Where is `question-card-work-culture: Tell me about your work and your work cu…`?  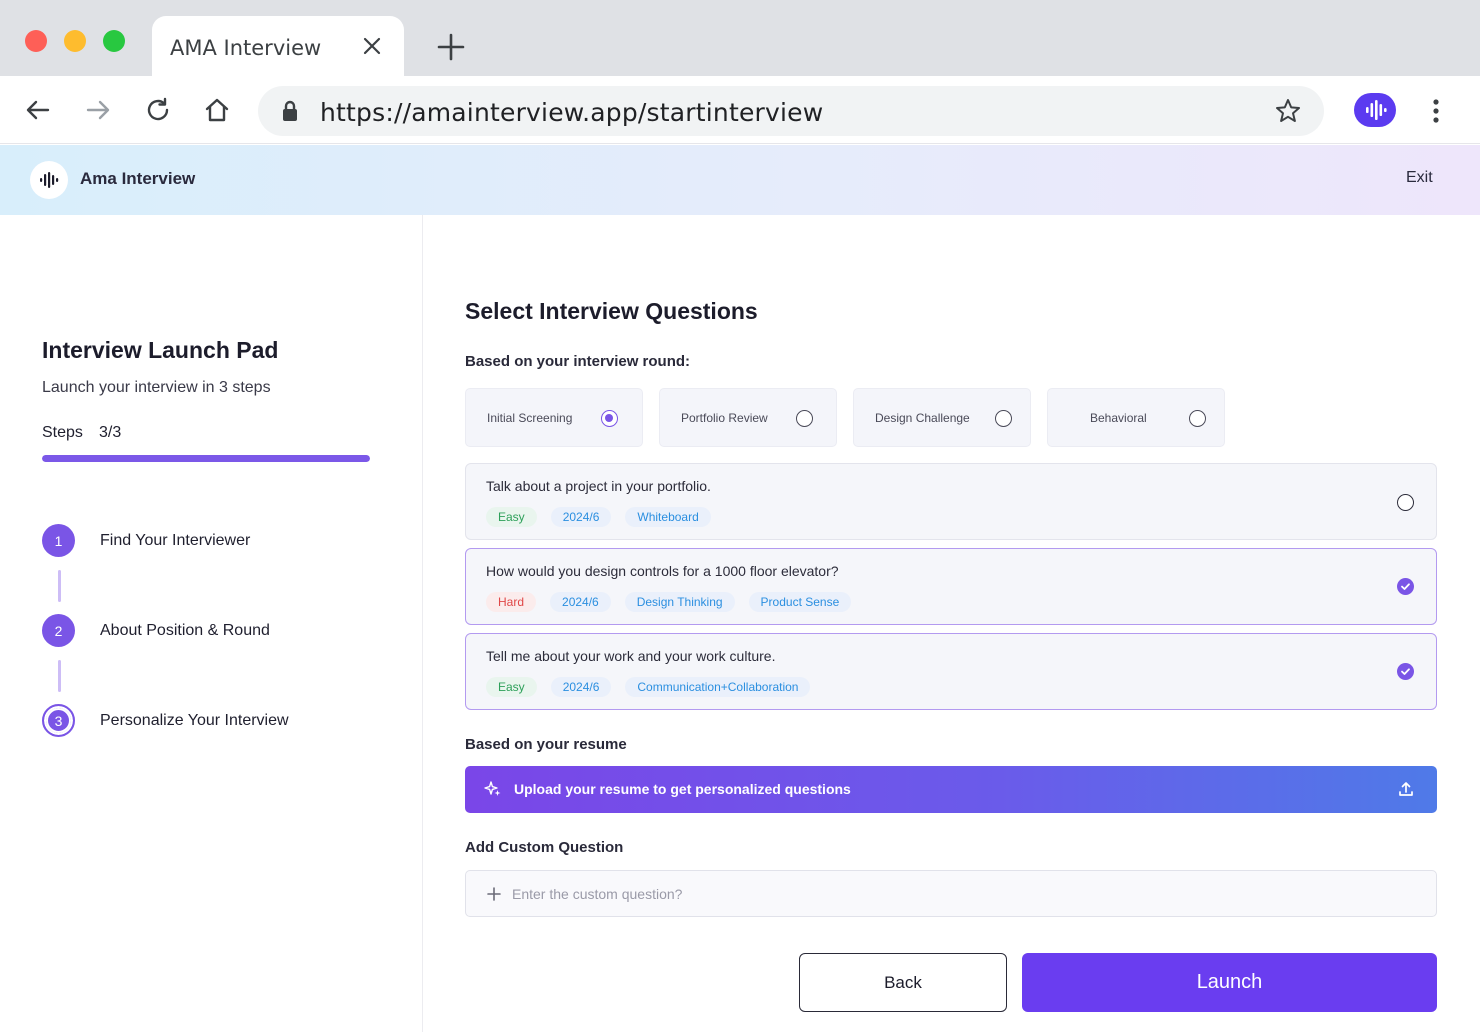
question-card-work-culture: Tell me about your work and your work cu… is located at coordinates (951, 671).